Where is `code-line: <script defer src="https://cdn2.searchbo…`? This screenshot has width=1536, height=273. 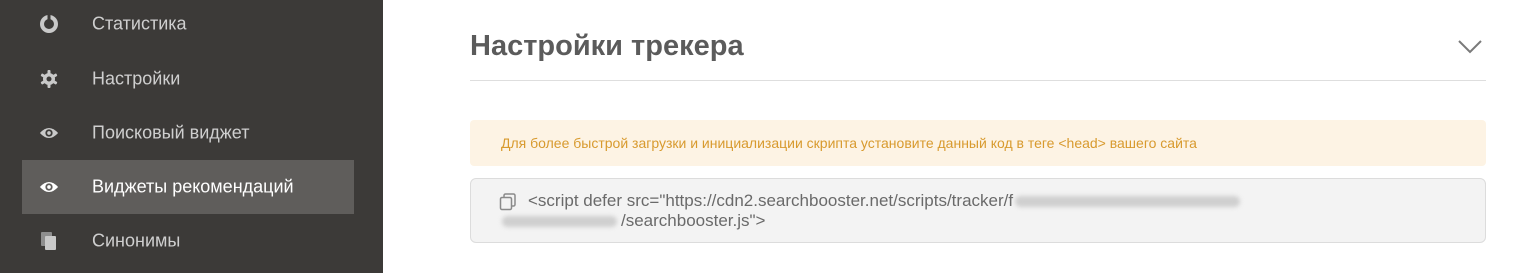
code-line: <script defer src="https://cdn2.searchbo… is located at coordinates (884, 201).